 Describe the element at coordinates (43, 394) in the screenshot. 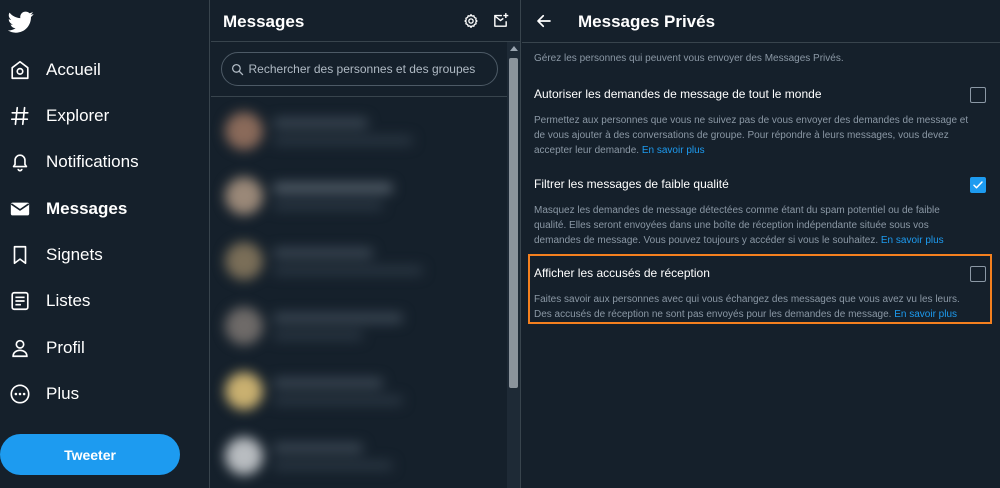

I see `nav-item-more: Plus` at that location.